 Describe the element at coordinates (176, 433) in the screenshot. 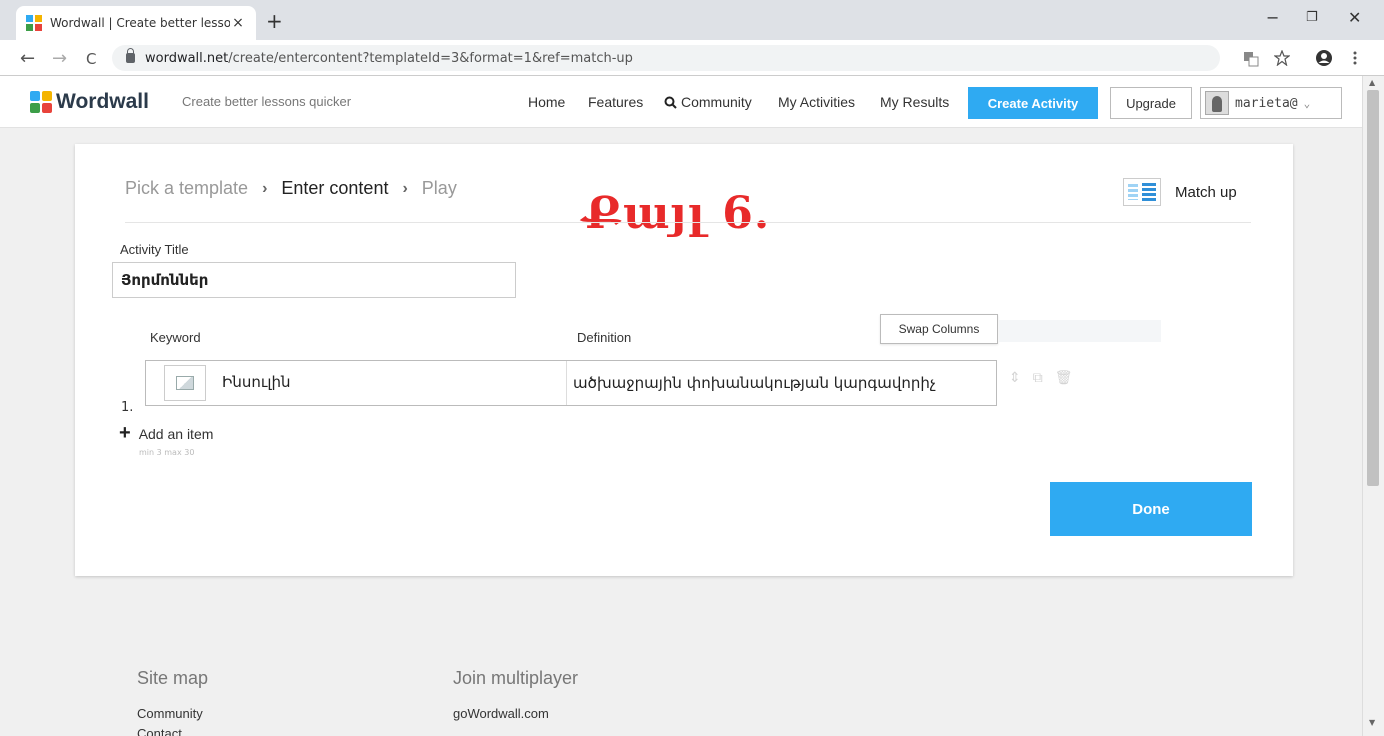

I see `add-item-label: Add an item` at that location.